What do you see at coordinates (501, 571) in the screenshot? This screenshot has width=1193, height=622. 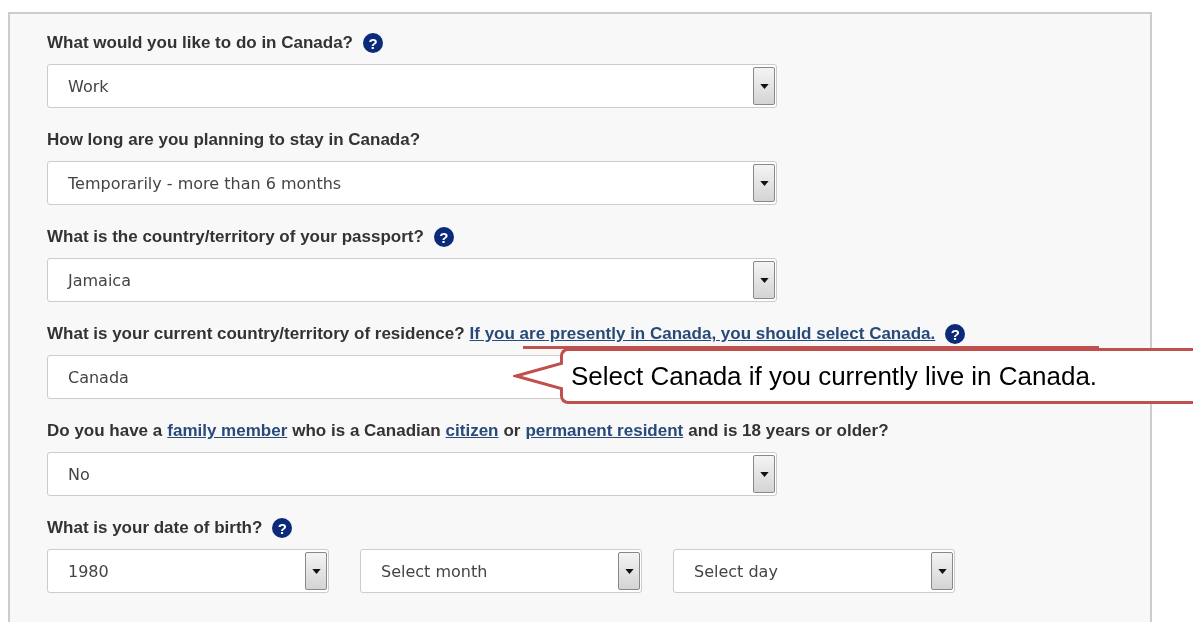 I see `select-dropdown: Select month` at bounding box center [501, 571].